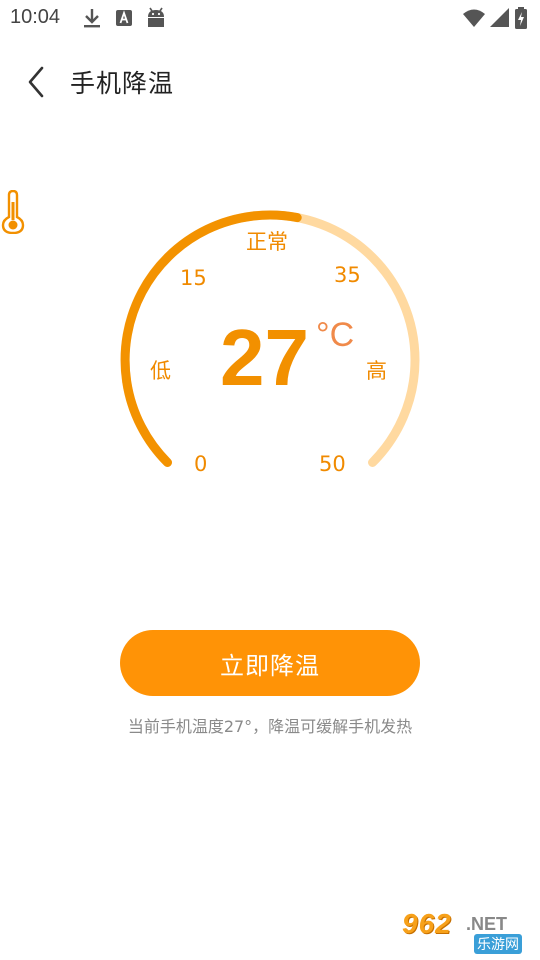 This screenshot has height=960, width=540. What do you see at coordinates (270, 663) in the screenshot?
I see `cool-down-button: 立即降温` at bounding box center [270, 663].